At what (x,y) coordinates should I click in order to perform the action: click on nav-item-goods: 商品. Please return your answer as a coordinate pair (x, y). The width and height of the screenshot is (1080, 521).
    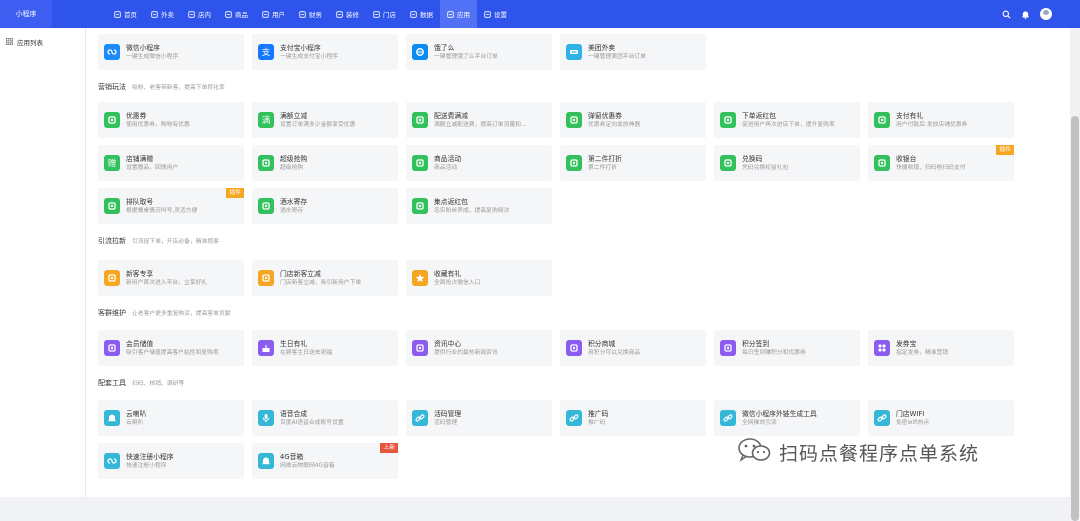
    Looking at the image, I should click on (236, 14).